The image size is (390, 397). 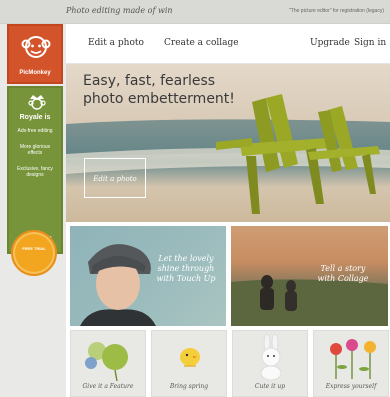 I want to click on theme-card-label: Bring spring, so click(x=189, y=386).